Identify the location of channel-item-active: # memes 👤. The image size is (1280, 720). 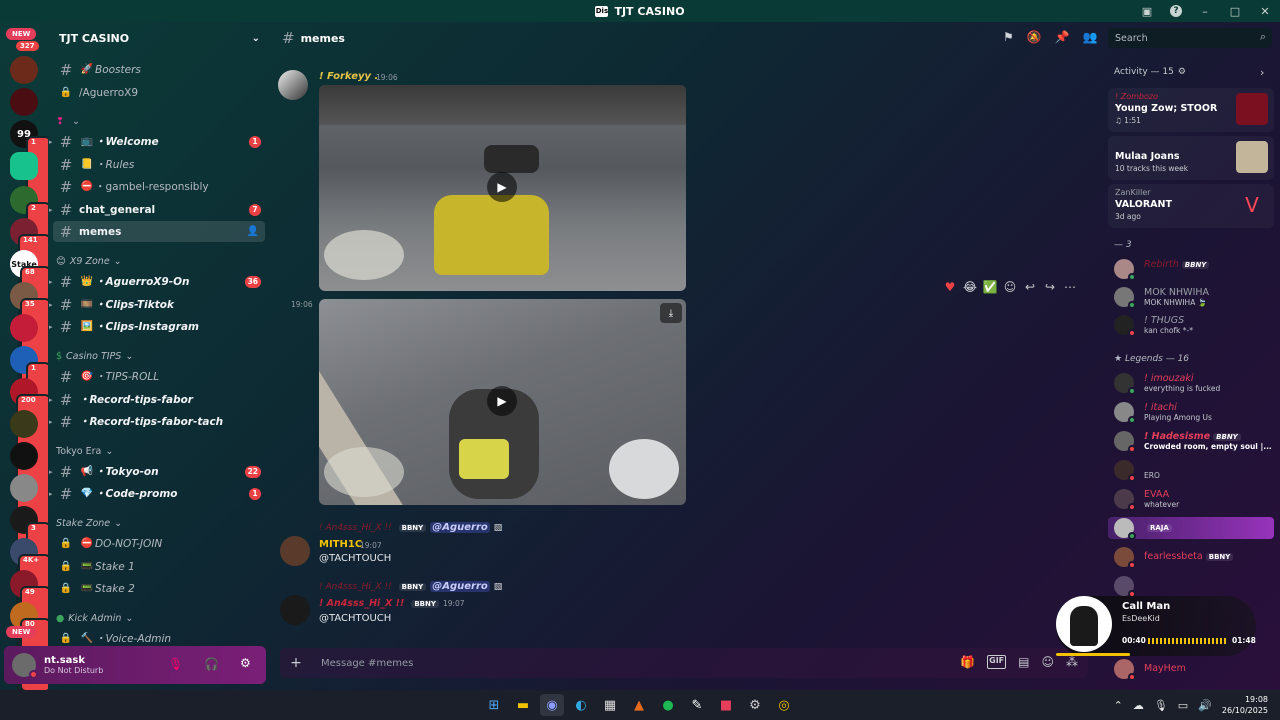
(159, 231).